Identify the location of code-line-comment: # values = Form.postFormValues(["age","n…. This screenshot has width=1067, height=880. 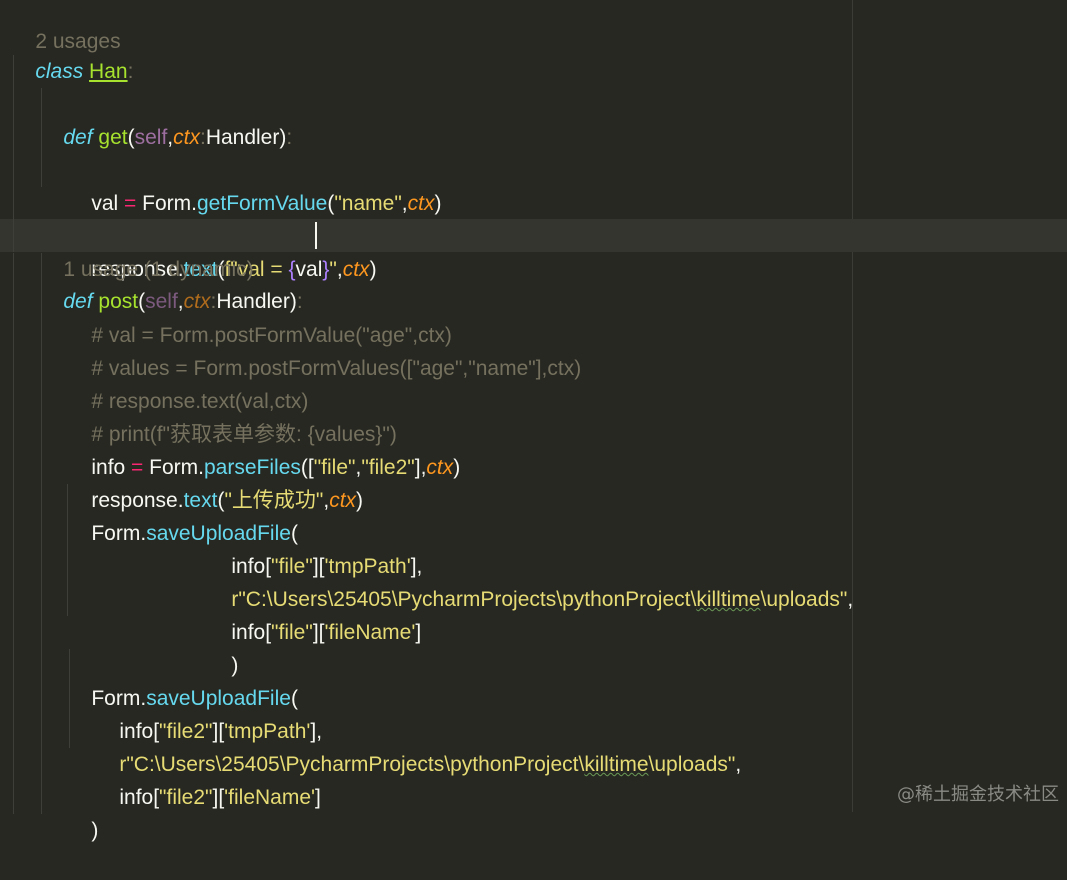
(533, 333).